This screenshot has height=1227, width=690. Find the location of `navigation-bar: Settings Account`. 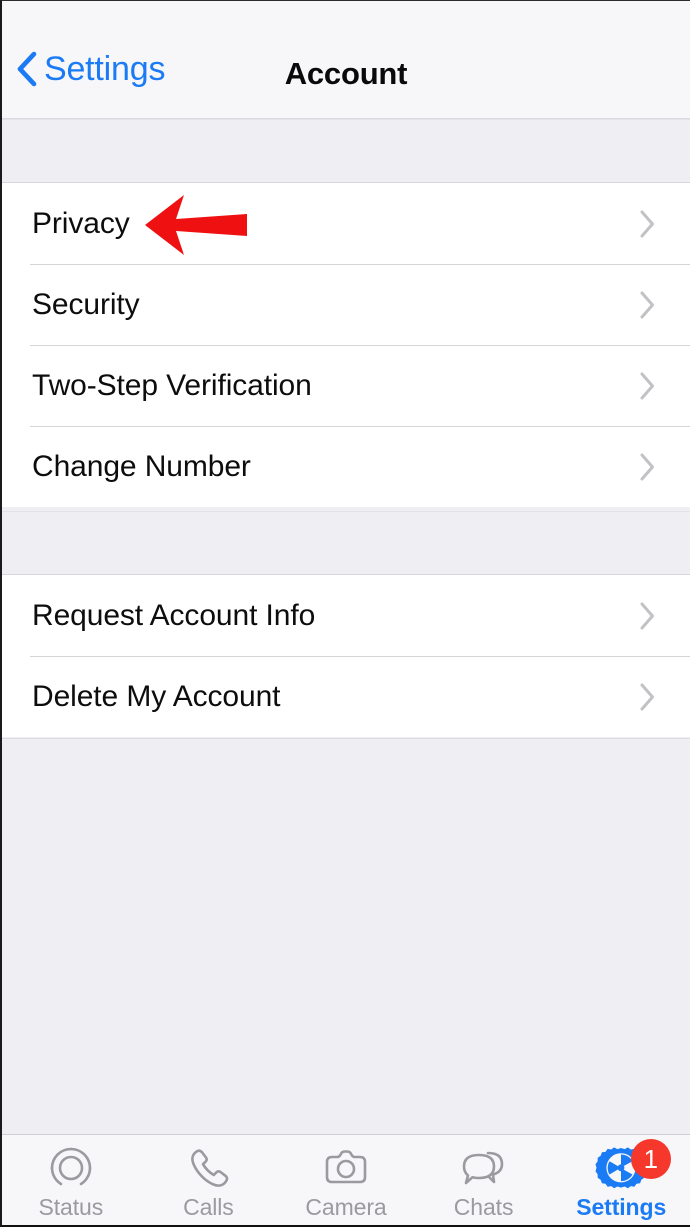

navigation-bar: Settings Account is located at coordinates (346, 60).